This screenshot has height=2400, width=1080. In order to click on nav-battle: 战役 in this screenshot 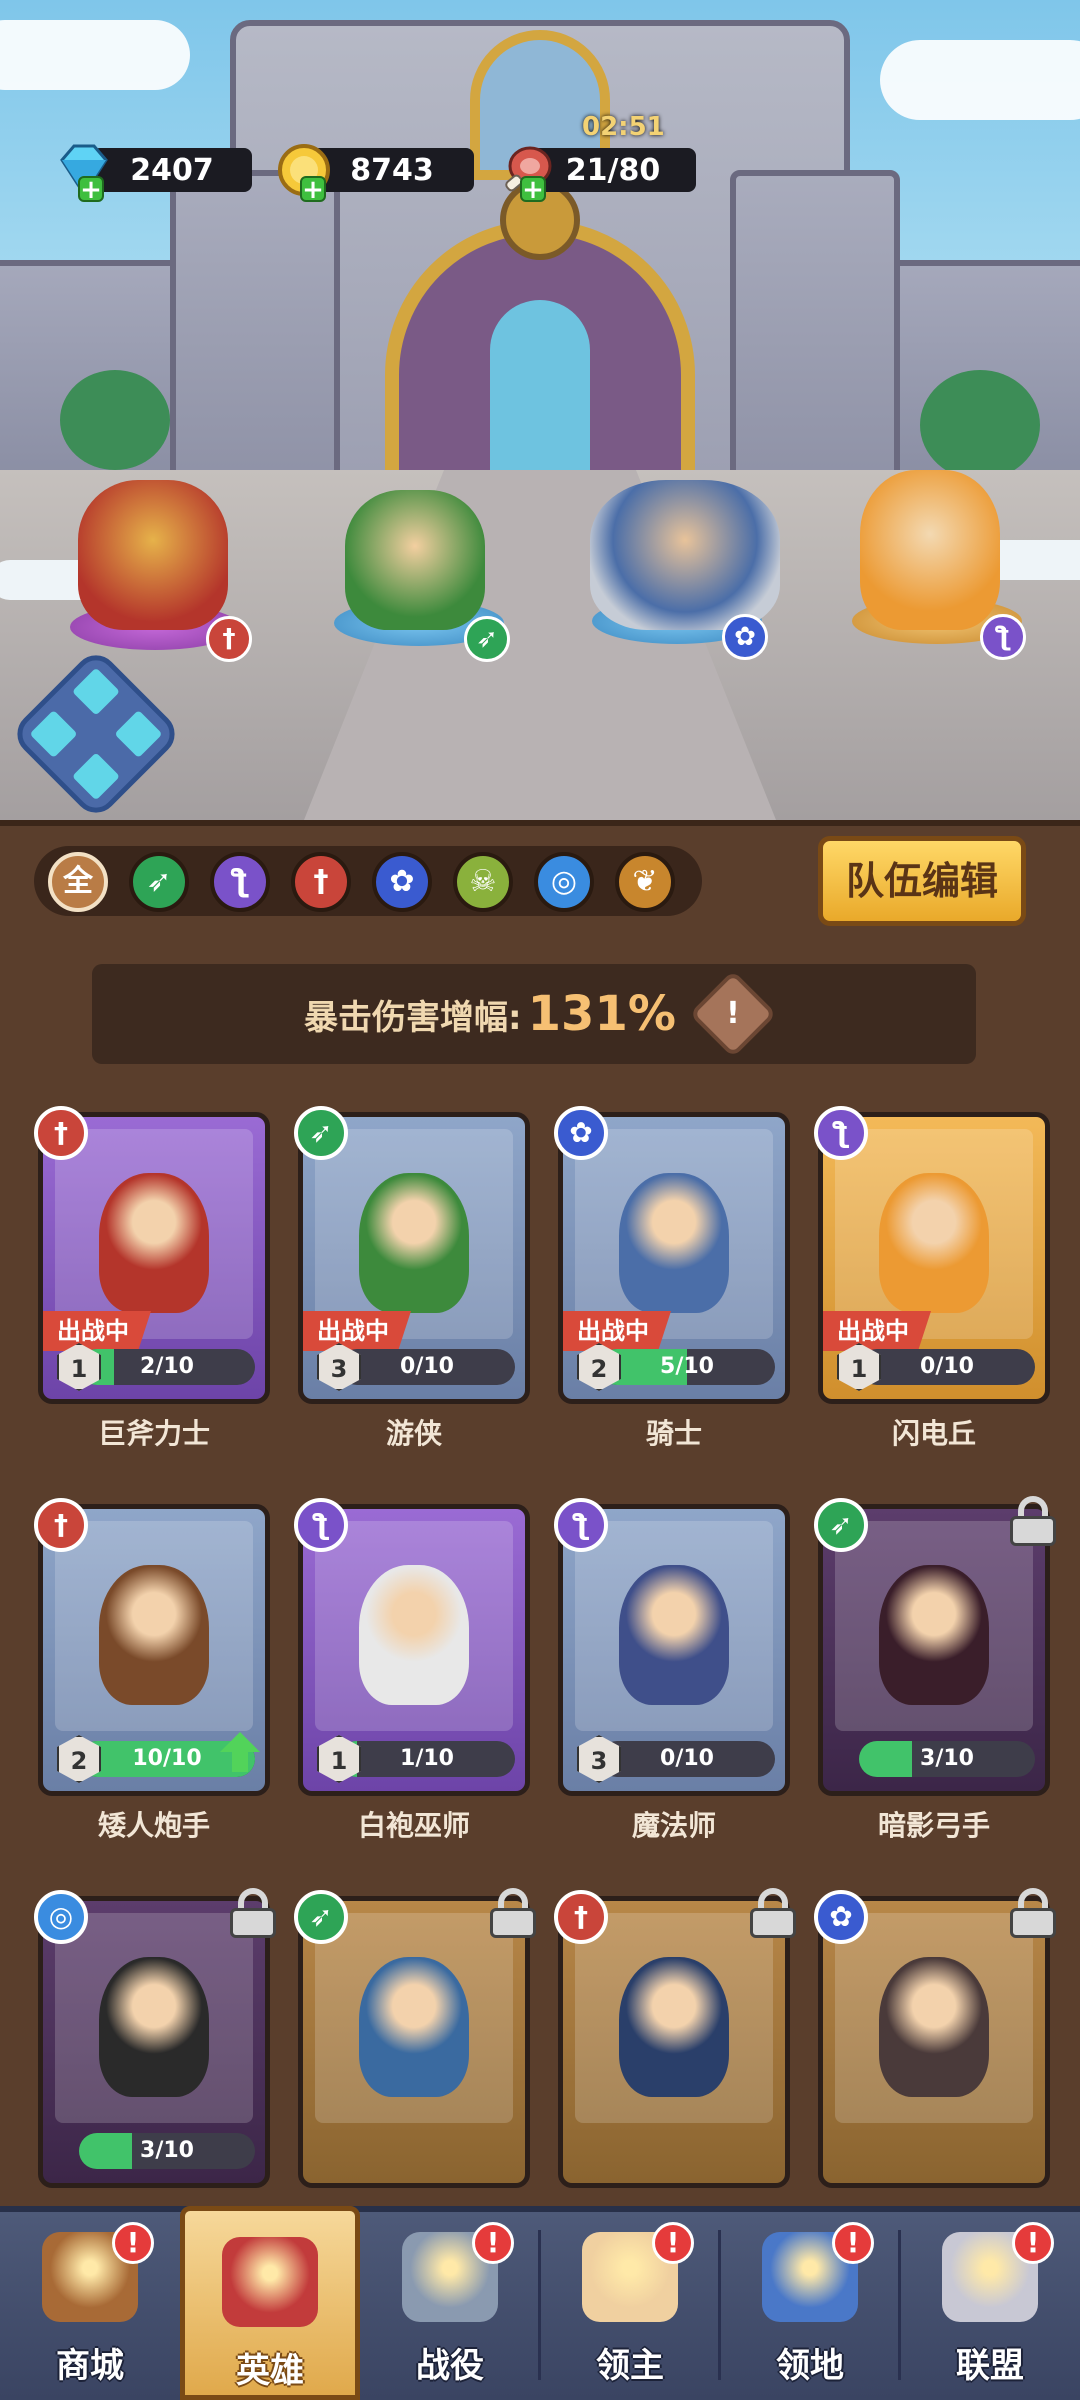, I will do `click(450, 2303)`.